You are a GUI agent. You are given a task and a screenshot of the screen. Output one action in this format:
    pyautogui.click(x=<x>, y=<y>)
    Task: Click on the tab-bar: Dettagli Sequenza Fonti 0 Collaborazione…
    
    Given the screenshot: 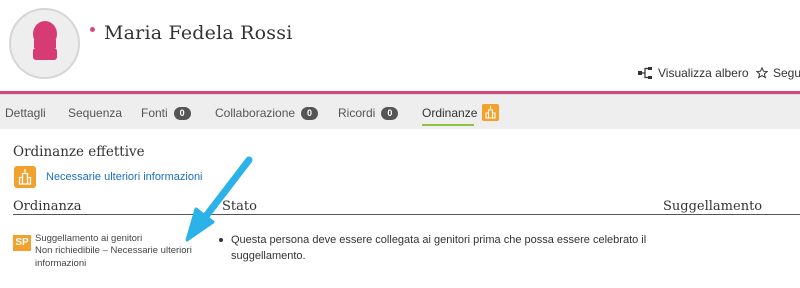 What is the action you would take?
    pyautogui.click(x=400, y=111)
    